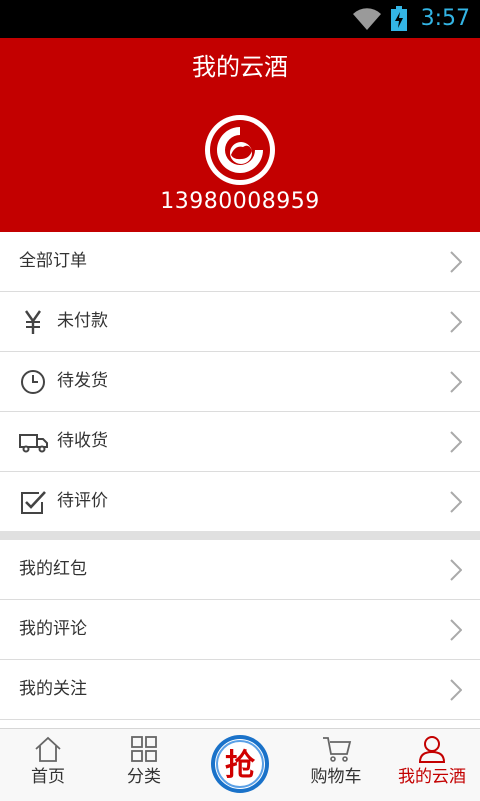  What do you see at coordinates (82, 381) in the screenshot?
I see `menu-item-label: 待发货` at bounding box center [82, 381].